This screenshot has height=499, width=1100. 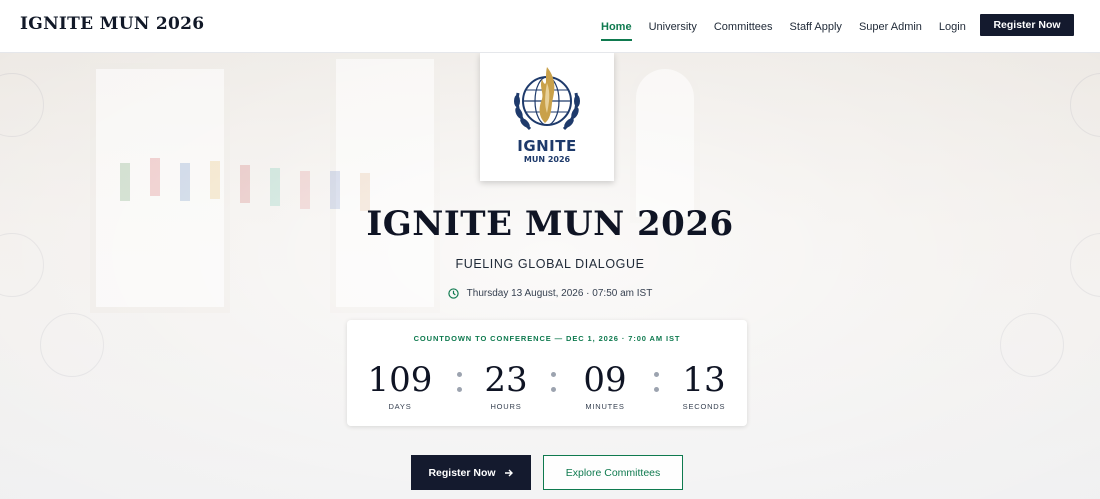 What do you see at coordinates (550, 224) in the screenshot?
I see `hero-title: IGNITE MUN 2026` at bounding box center [550, 224].